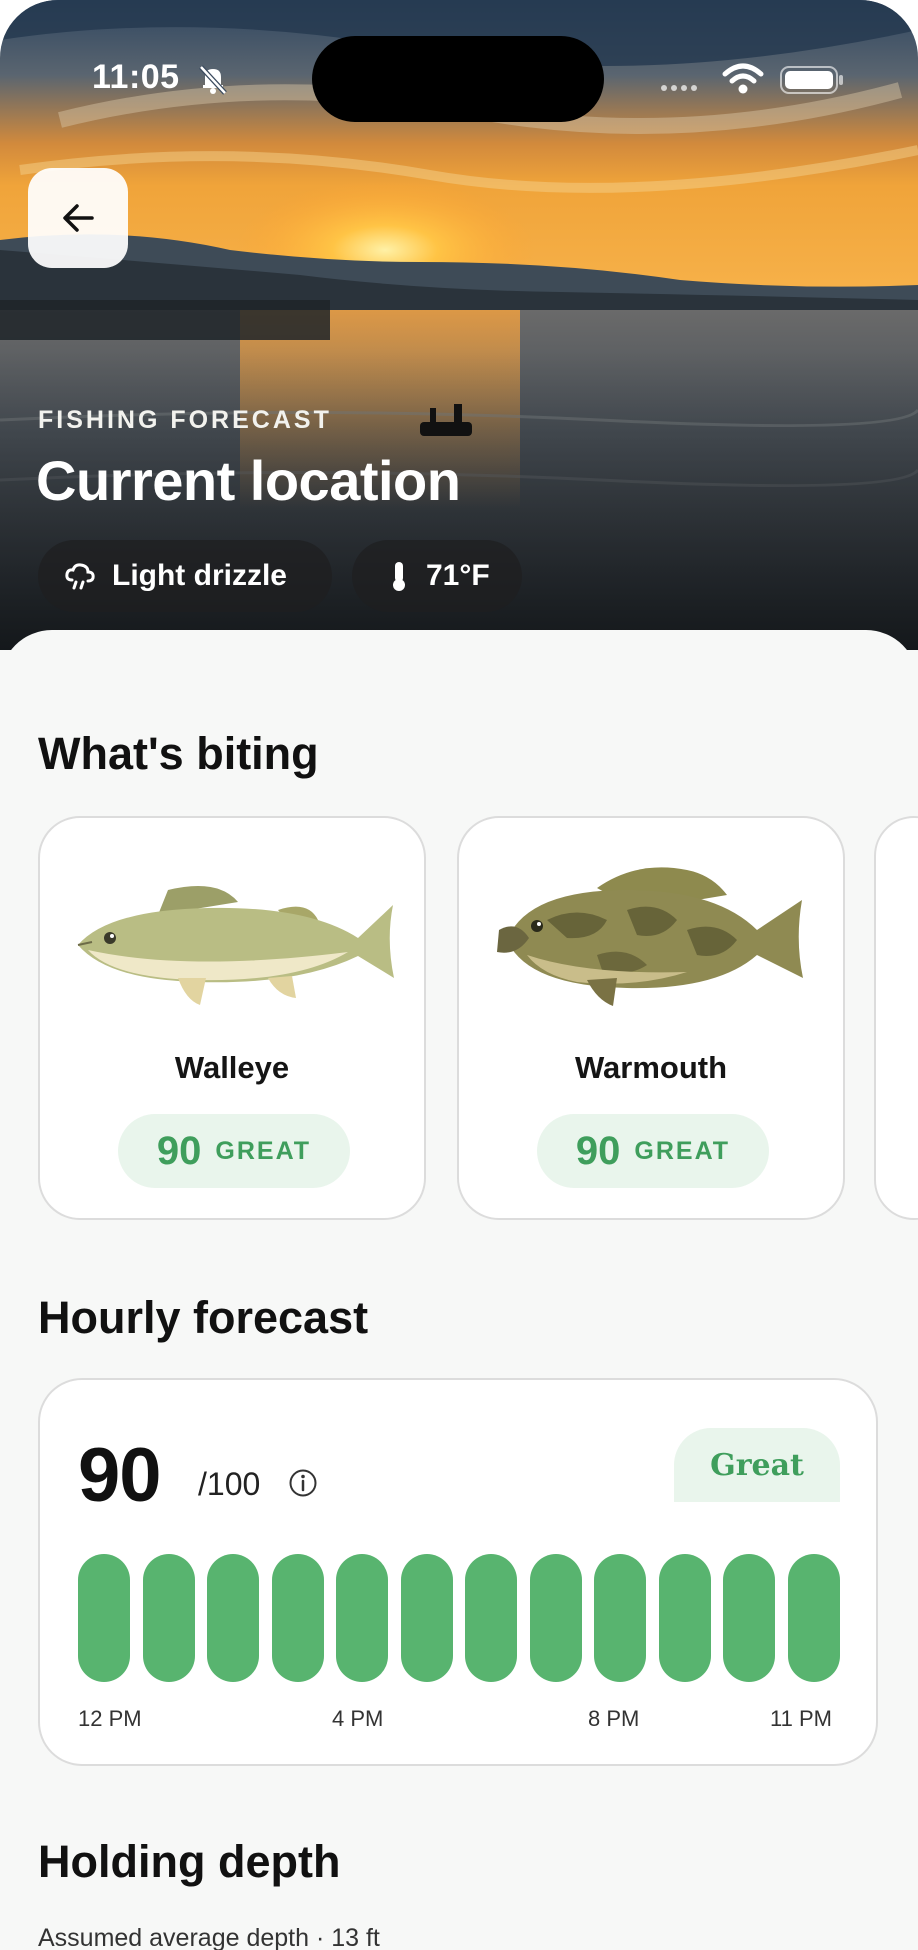 This screenshot has width=918, height=1950. Describe the element at coordinates (203, 1317) in the screenshot. I see `hourly-forecast-heading: Hourly forecast` at that location.